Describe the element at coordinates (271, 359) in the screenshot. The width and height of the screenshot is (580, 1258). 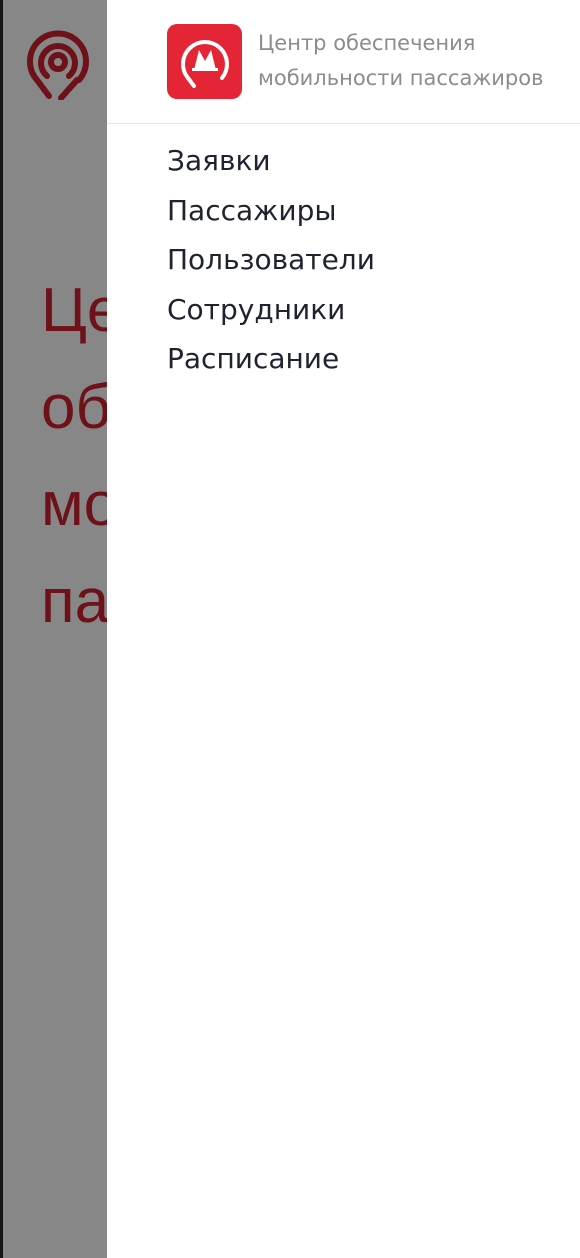
I see `menu-item-schedule: Расписание` at that location.